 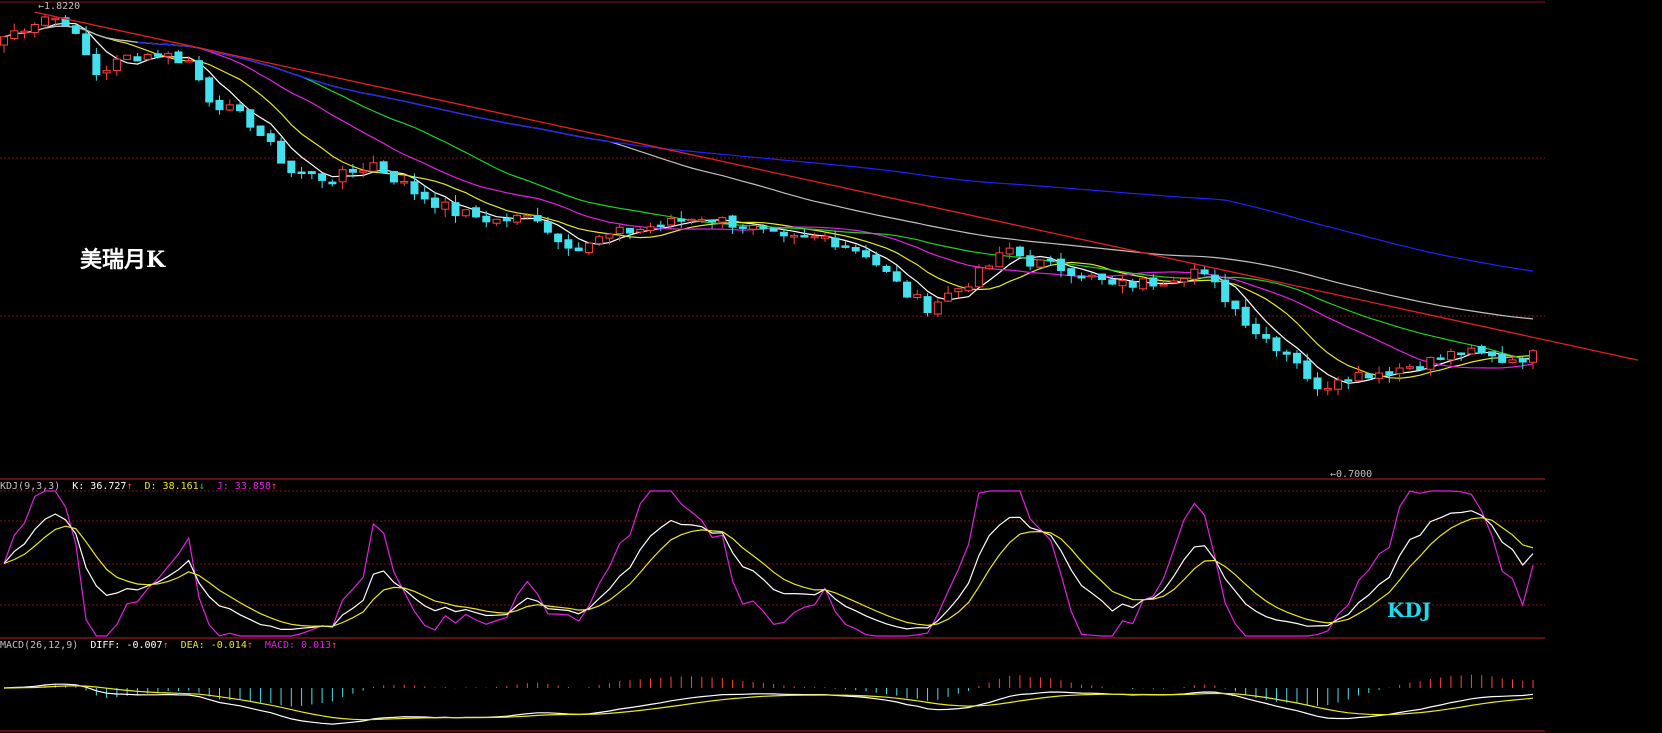 I want to click on high-price-label: ←1.8220, so click(x=59, y=6).